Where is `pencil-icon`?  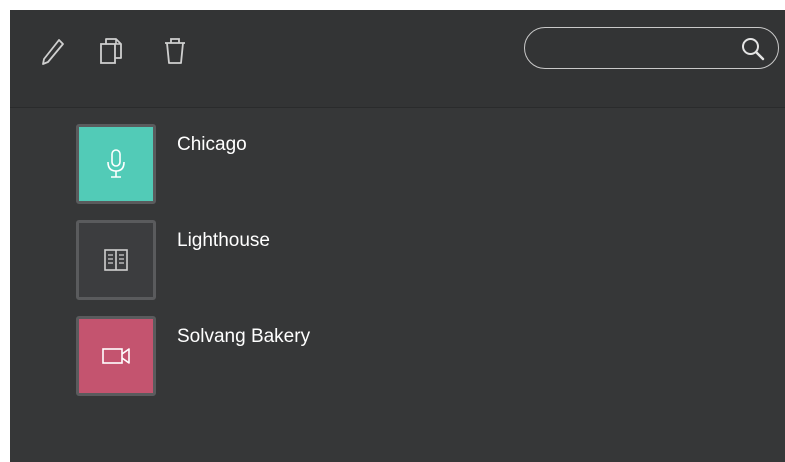
pencil-icon is located at coordinates (53, 52).